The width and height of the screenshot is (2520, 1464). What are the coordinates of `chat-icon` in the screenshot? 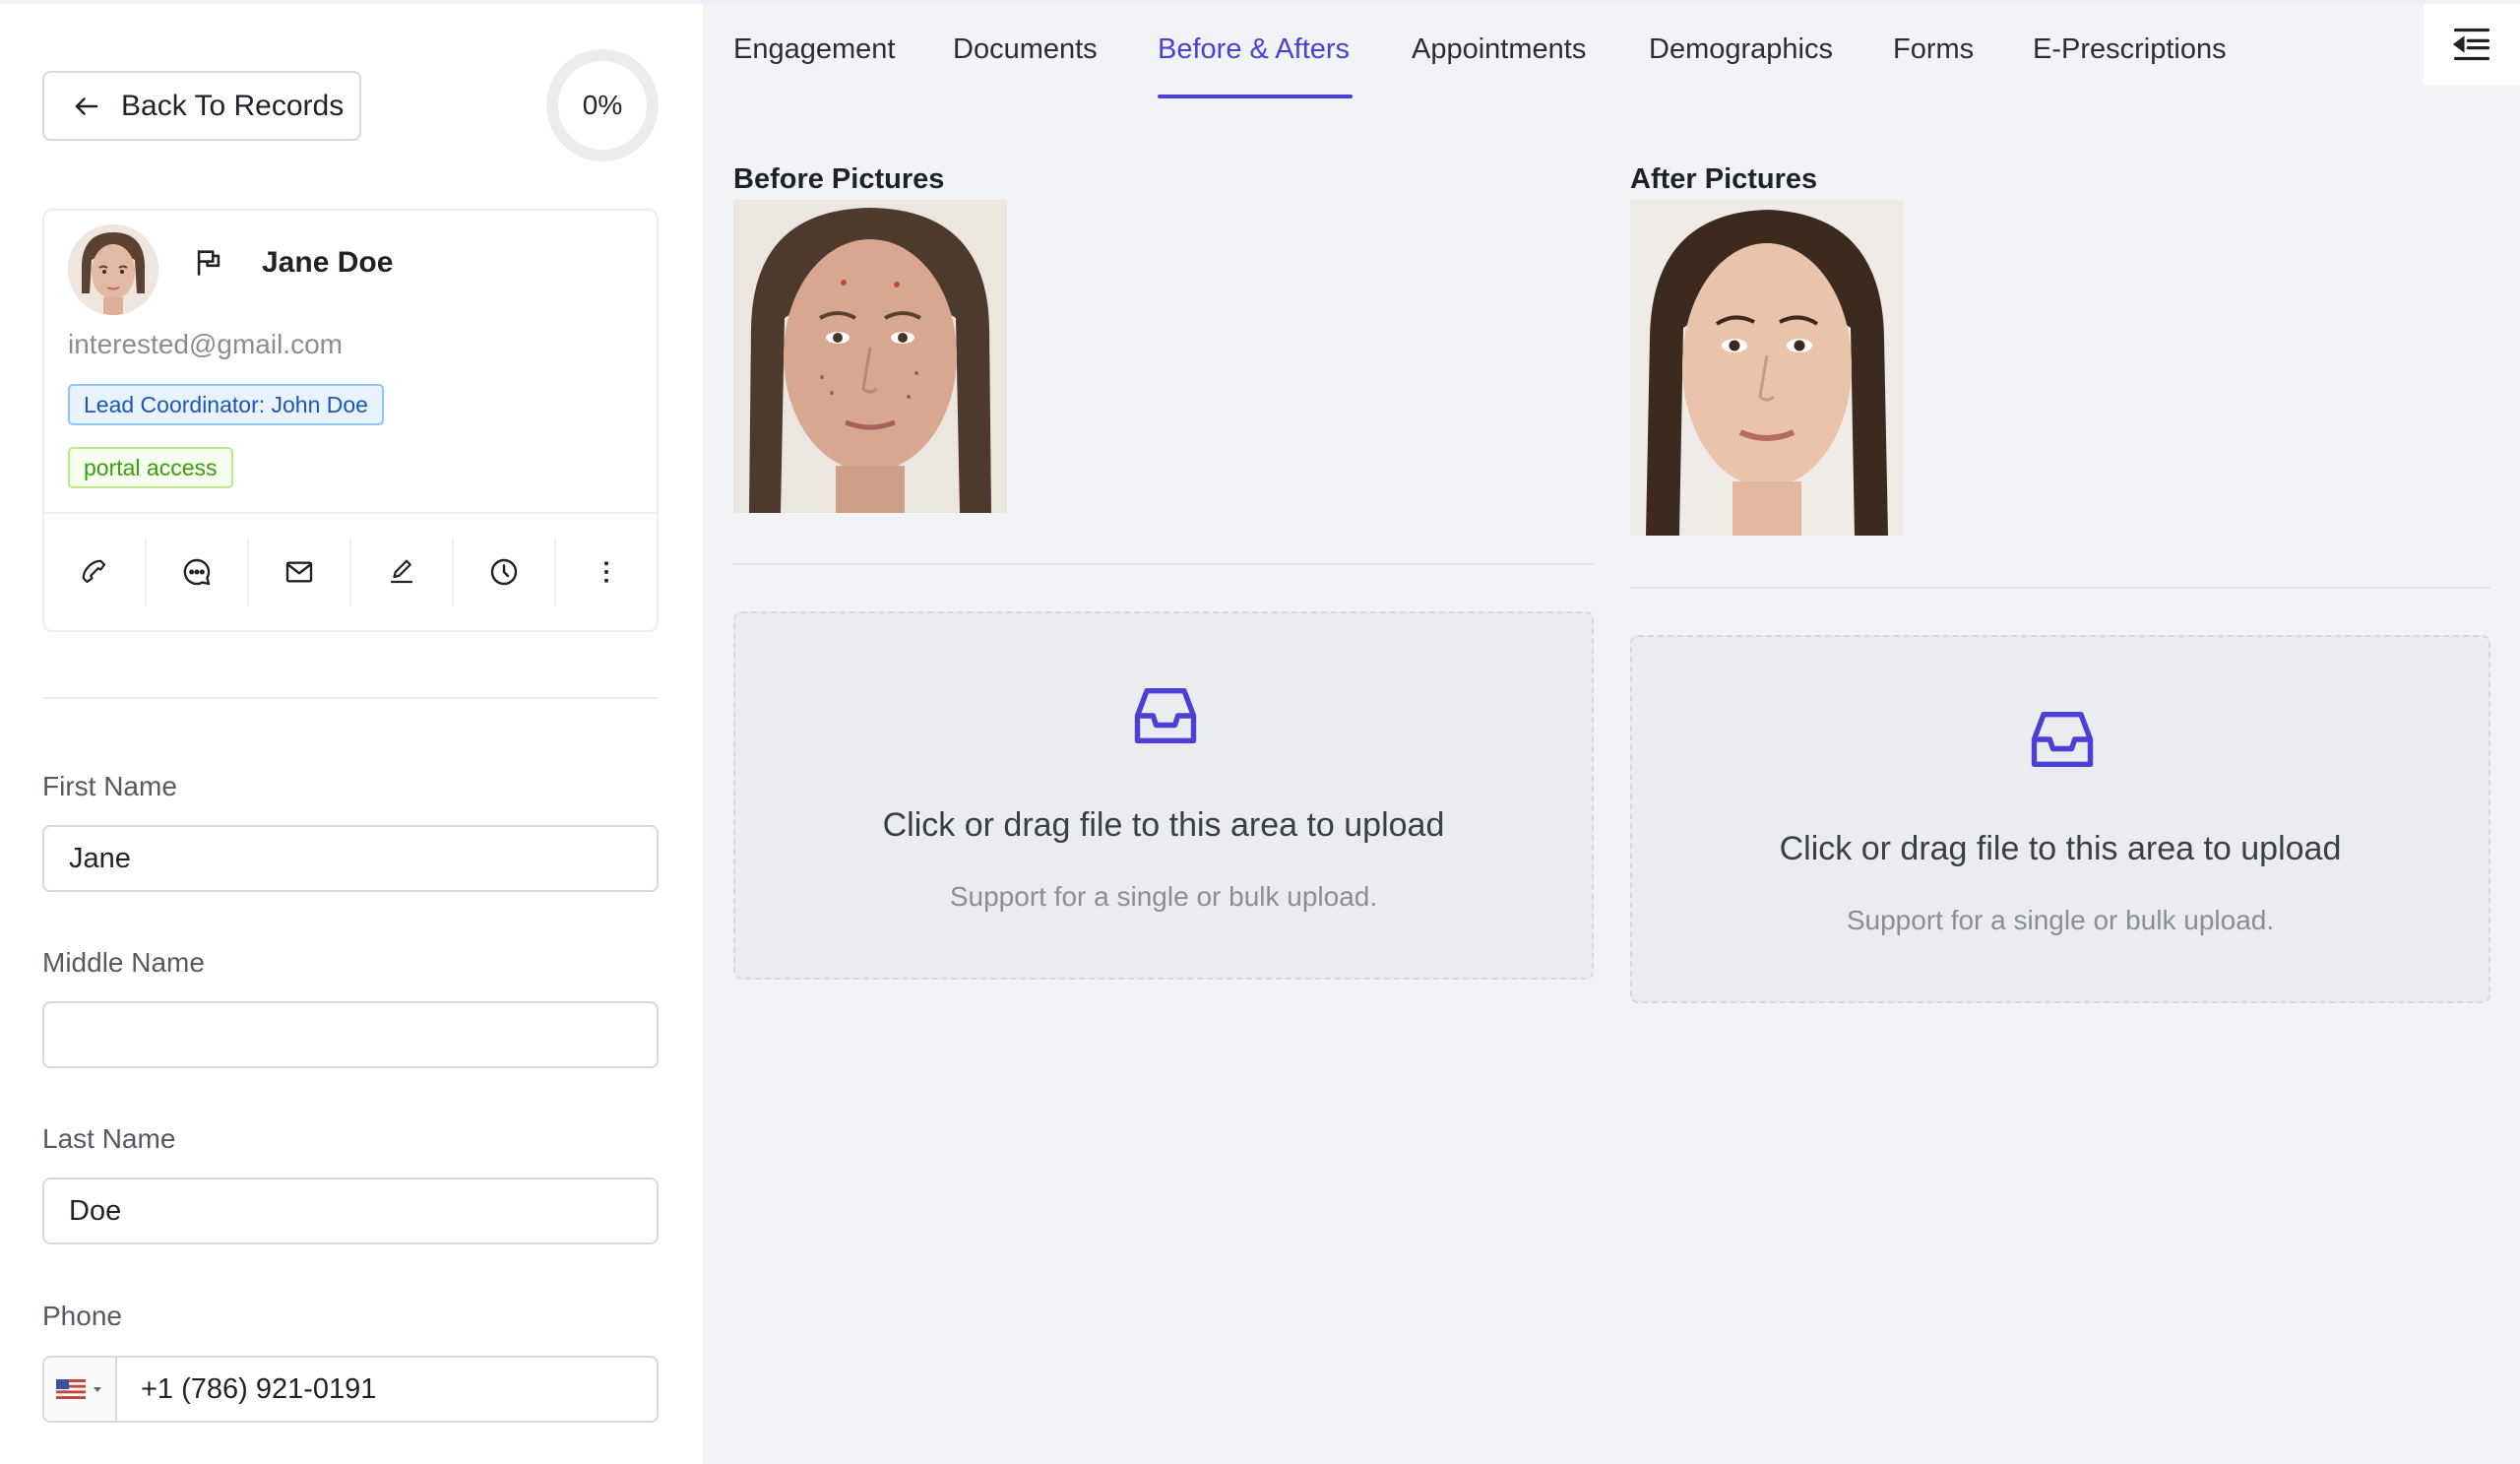 It's located at (197, 572).